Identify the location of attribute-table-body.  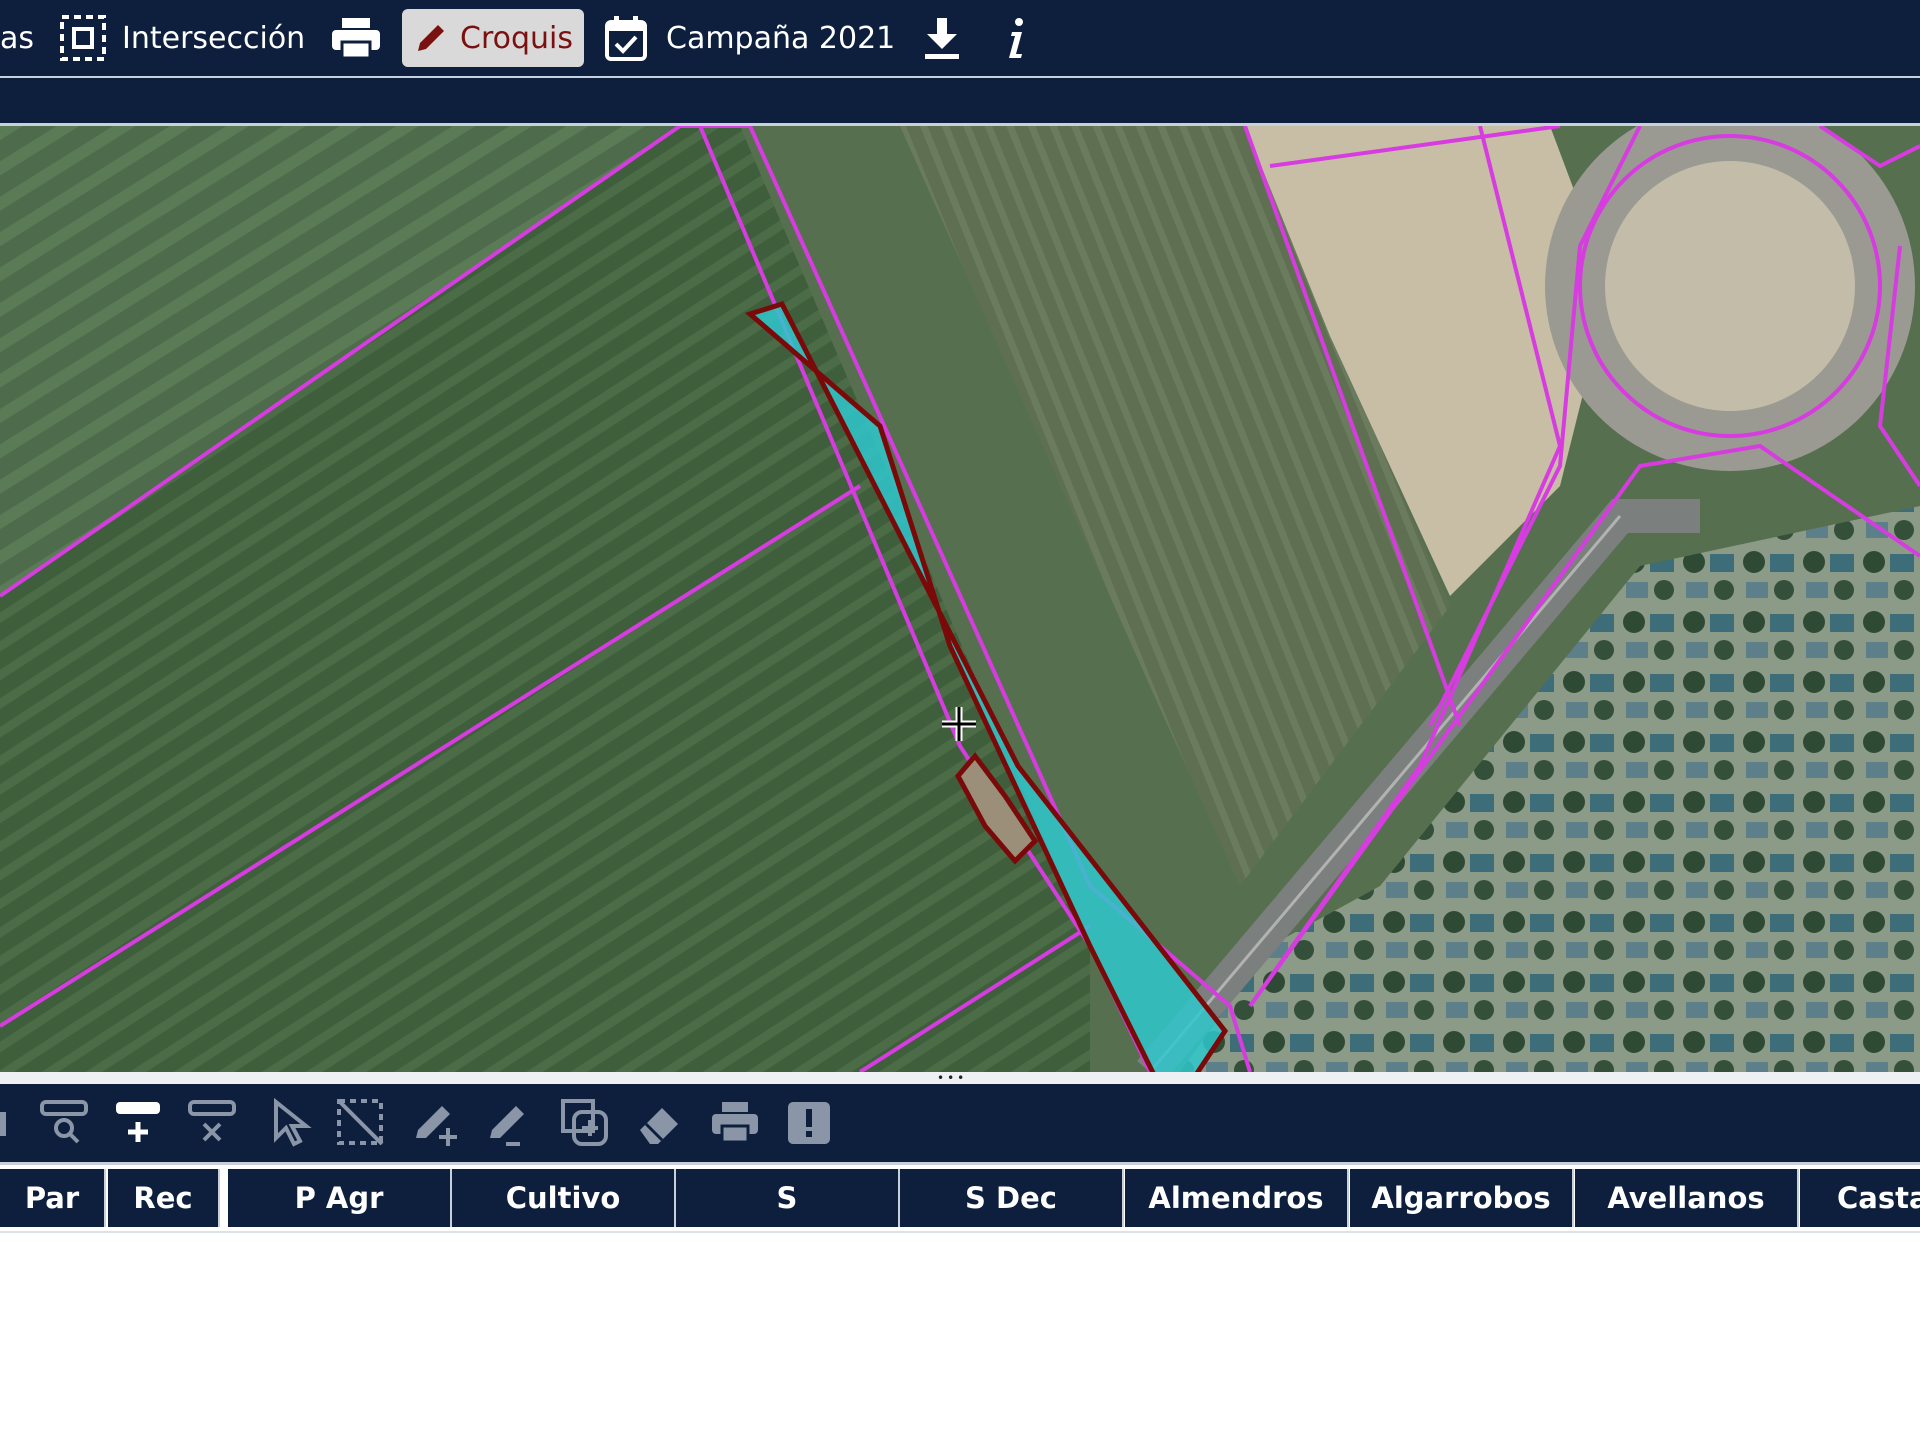
(960, 1337).